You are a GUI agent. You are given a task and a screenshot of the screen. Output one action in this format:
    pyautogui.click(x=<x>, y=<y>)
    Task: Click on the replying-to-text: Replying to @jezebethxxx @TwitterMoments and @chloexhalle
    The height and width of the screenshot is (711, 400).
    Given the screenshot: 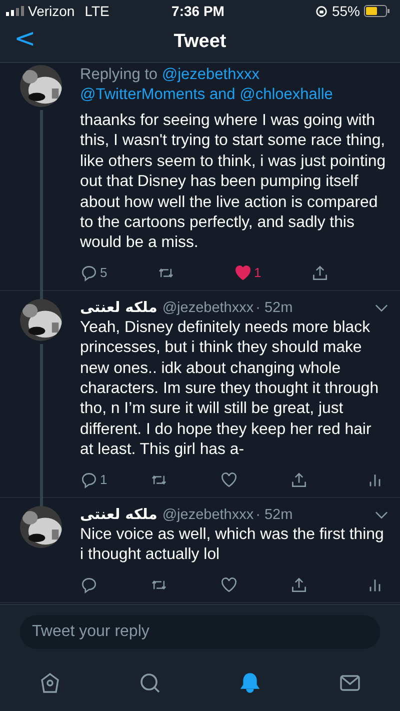 What is the action you would take?
    pyautogui.click(x=207, y=85)
    